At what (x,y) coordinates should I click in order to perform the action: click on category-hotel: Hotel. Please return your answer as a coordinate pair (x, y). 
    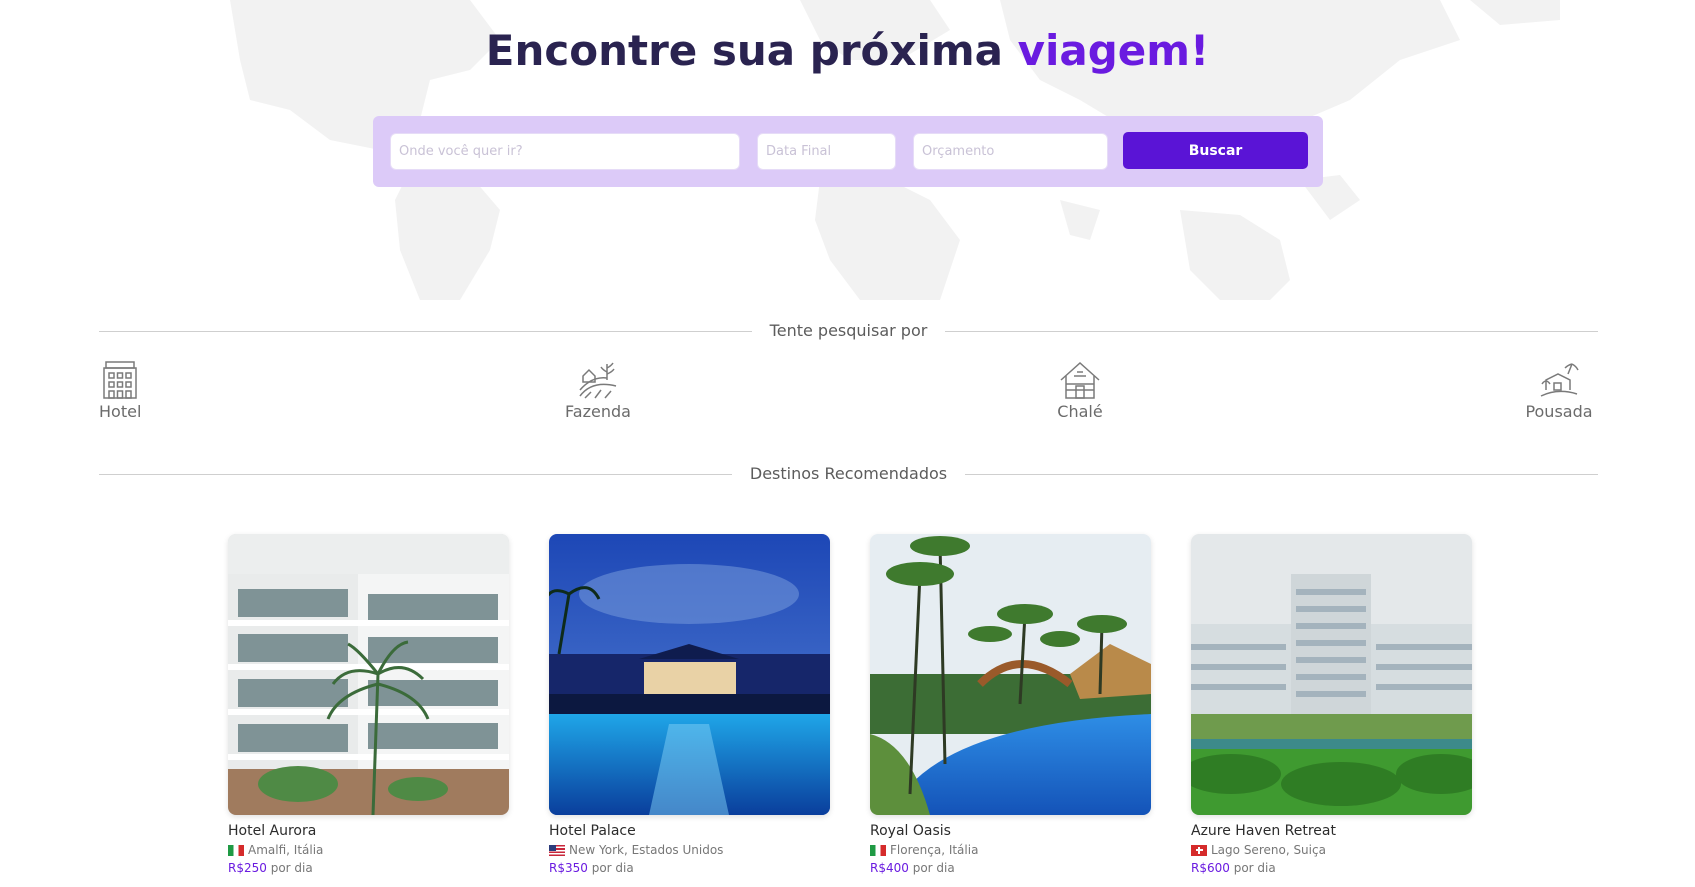
    Looking at the image, I should click on (120, 390).